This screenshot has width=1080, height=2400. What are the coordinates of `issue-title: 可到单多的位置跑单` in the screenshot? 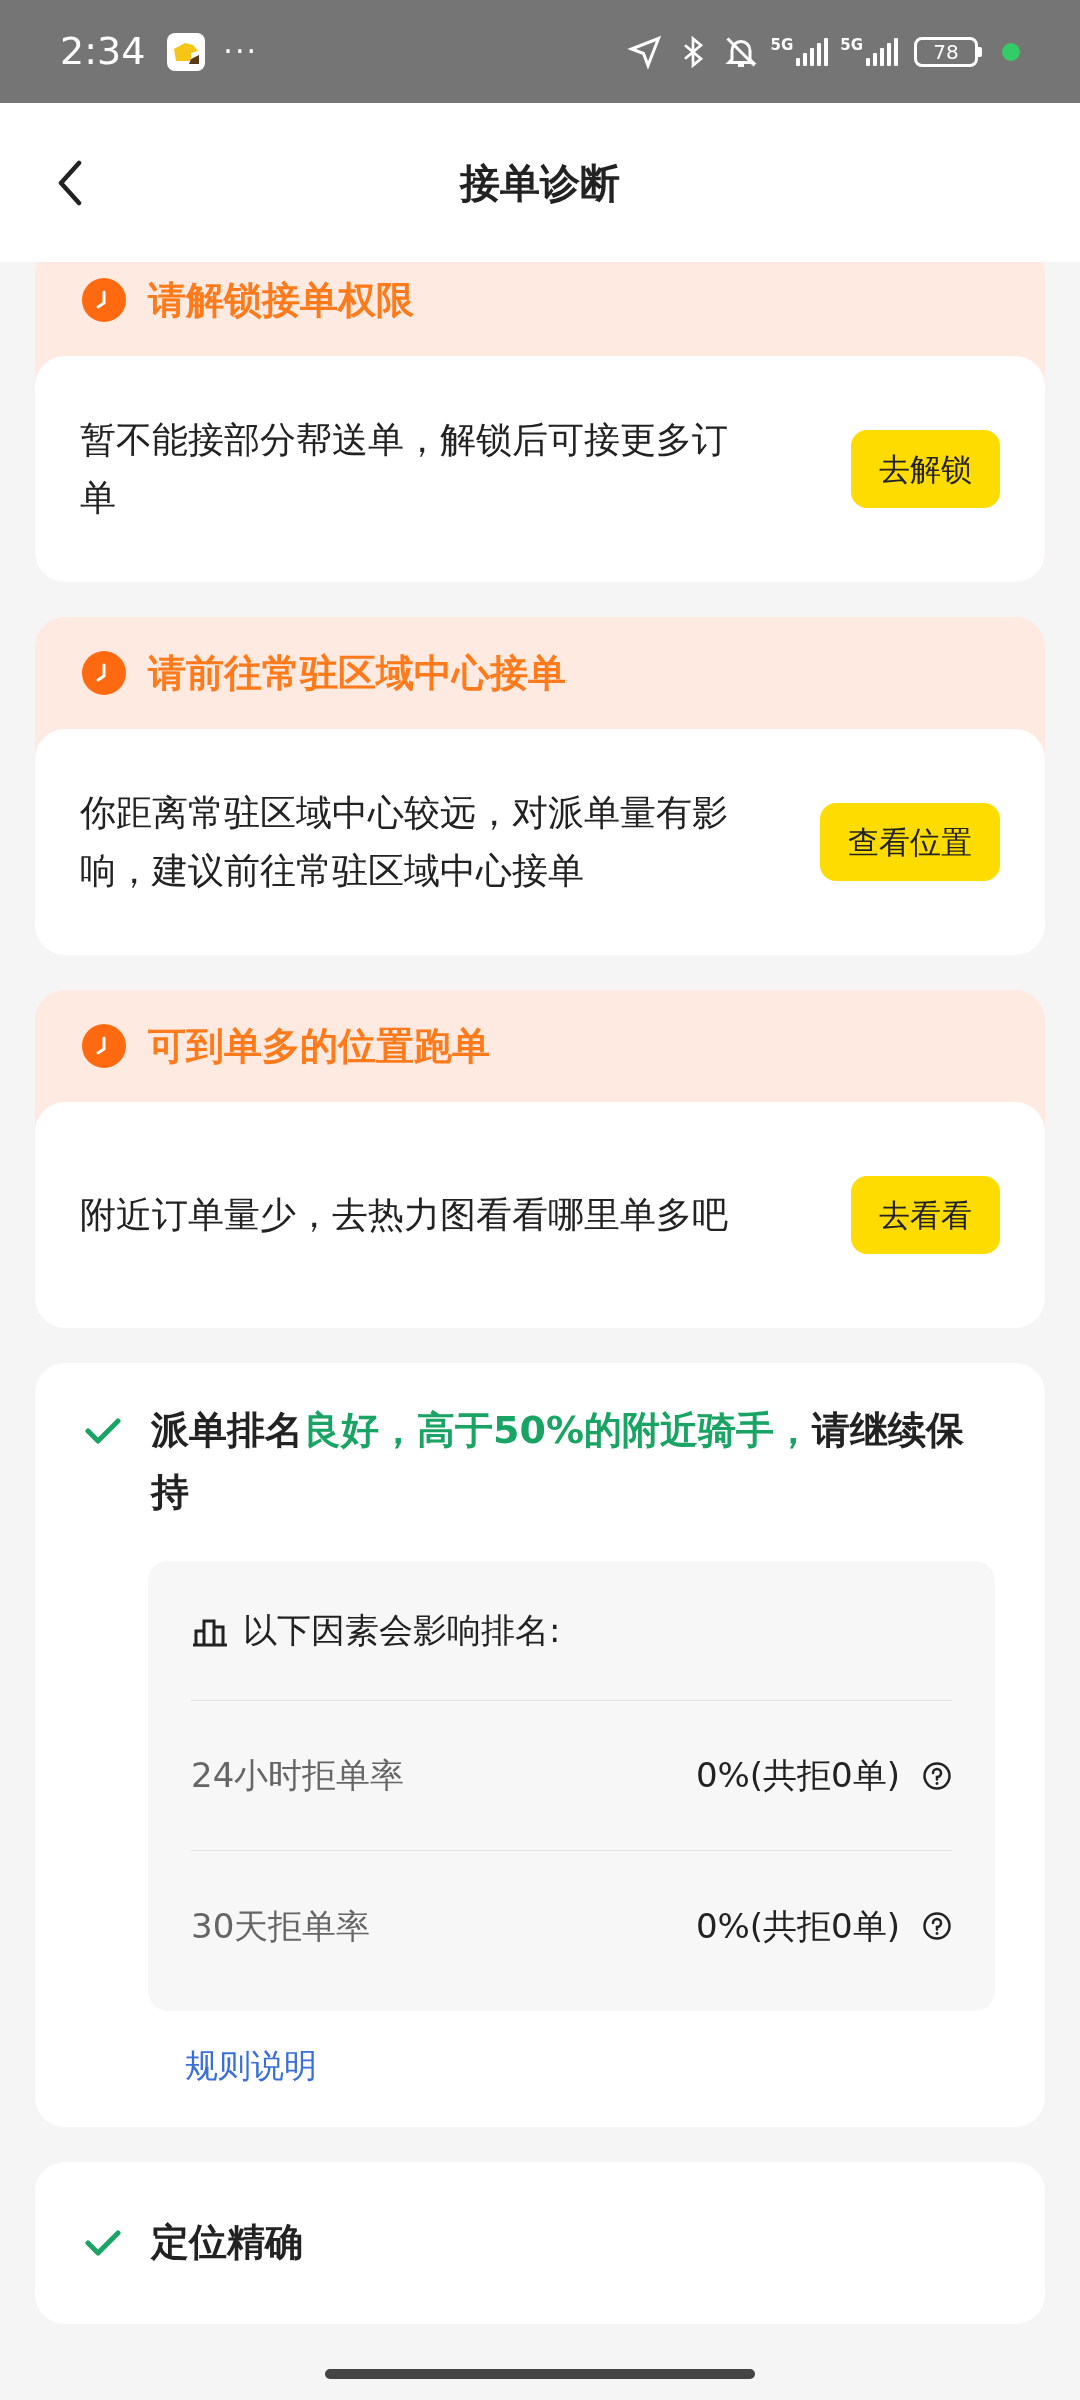 It's located at (319, 1046).